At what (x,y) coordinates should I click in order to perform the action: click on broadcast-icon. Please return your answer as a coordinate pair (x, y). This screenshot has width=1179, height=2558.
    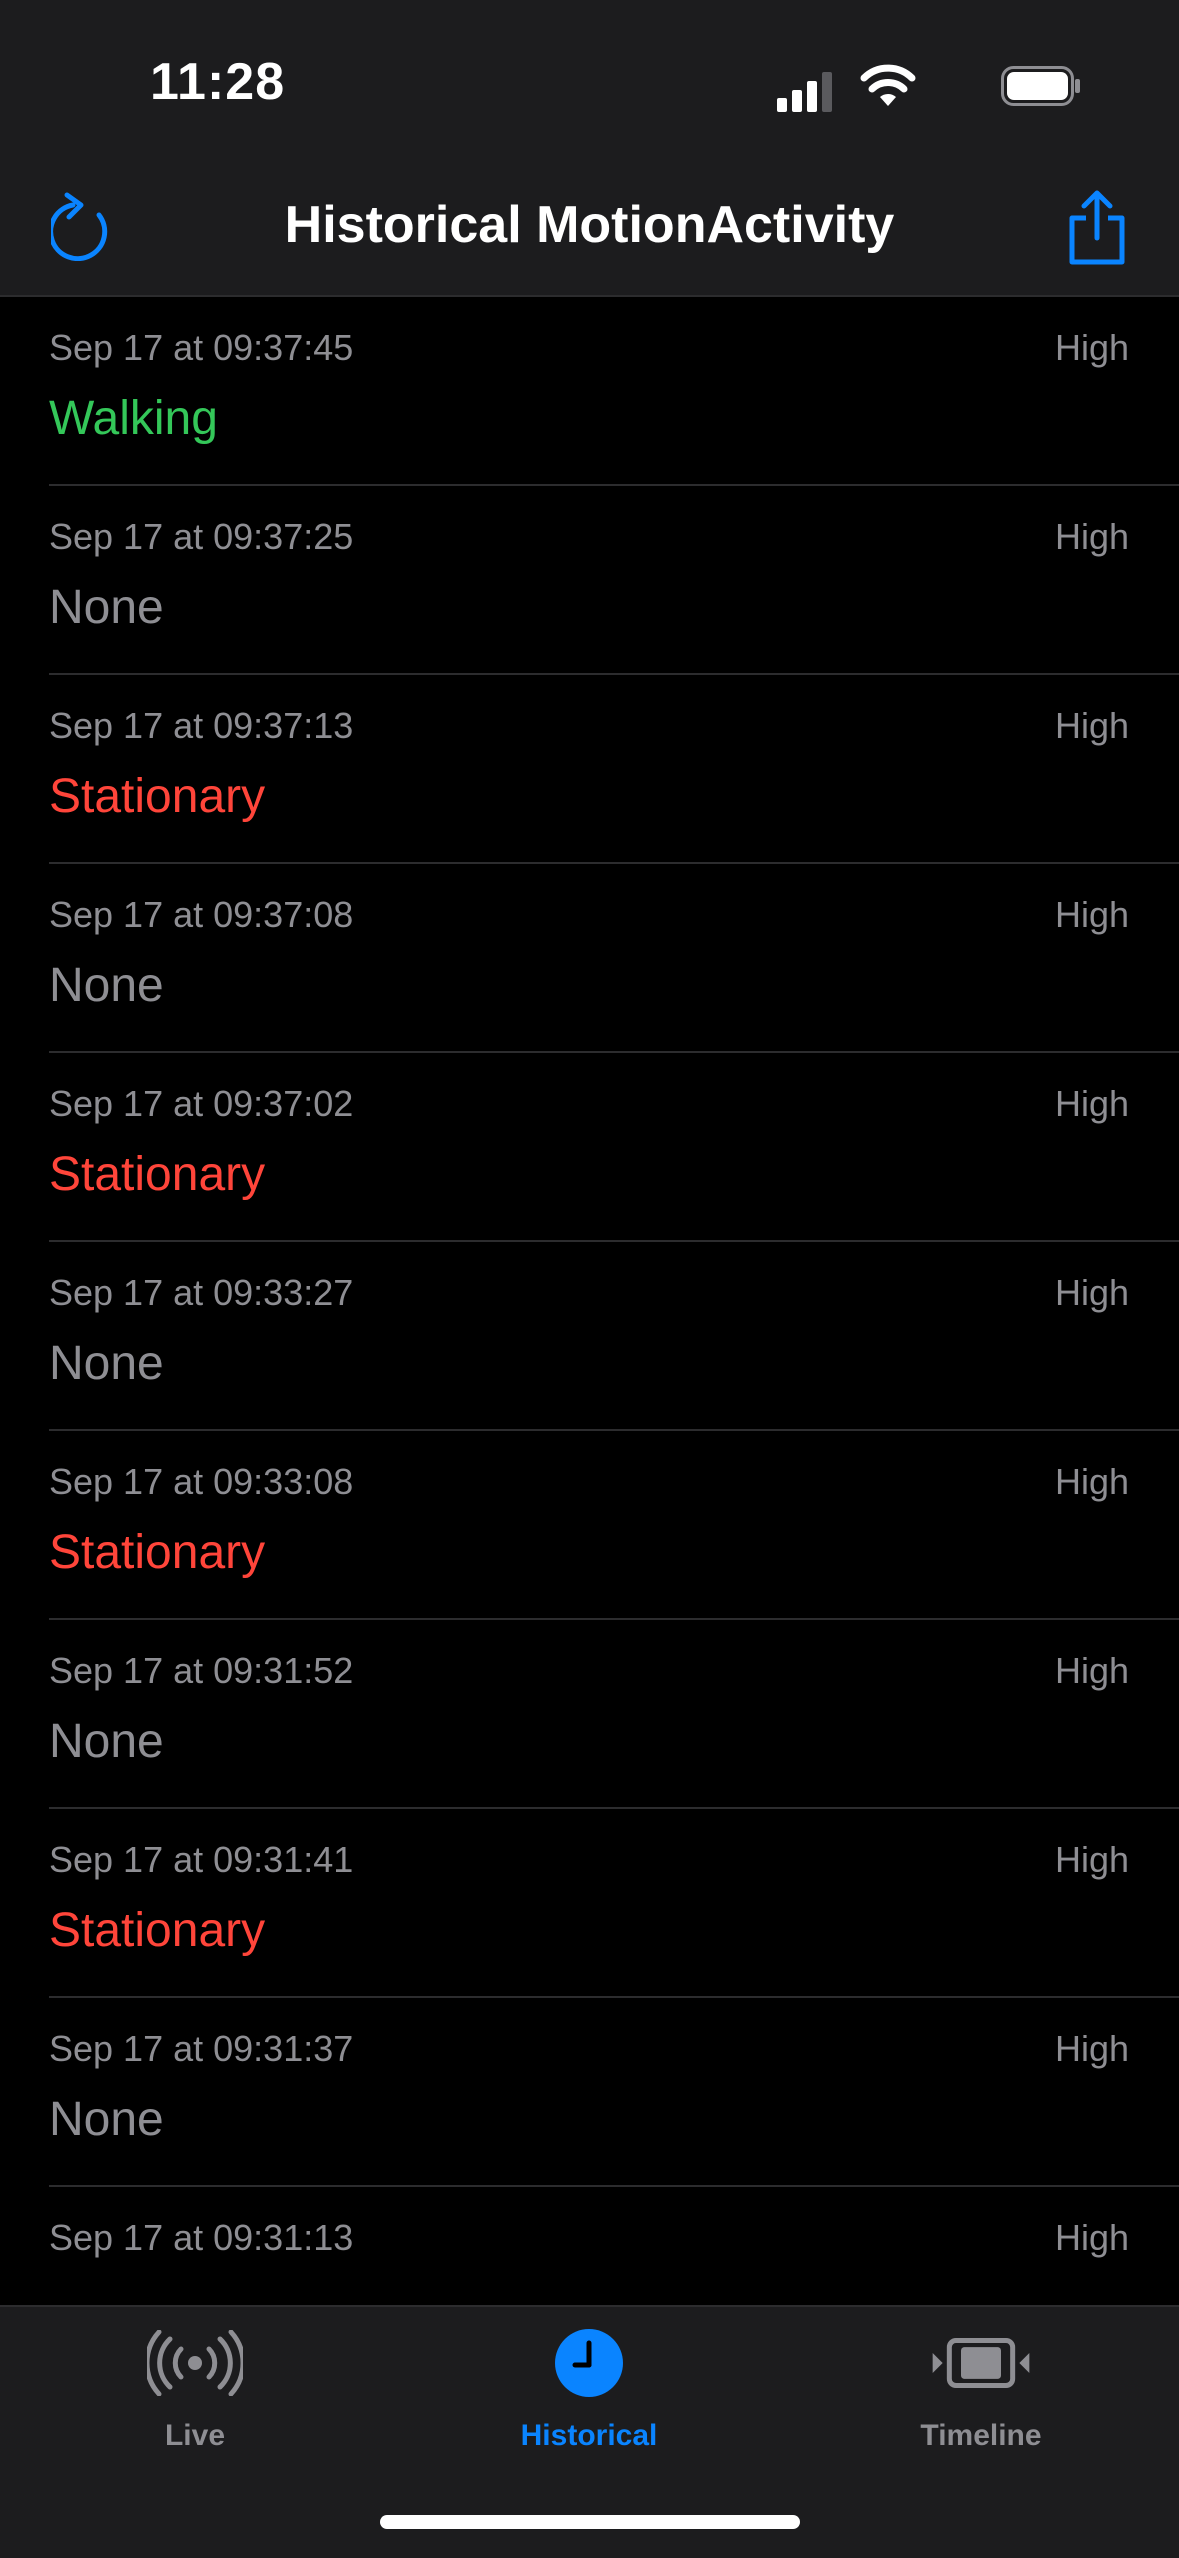
    Looking at the image, I should click on (195, 2363).